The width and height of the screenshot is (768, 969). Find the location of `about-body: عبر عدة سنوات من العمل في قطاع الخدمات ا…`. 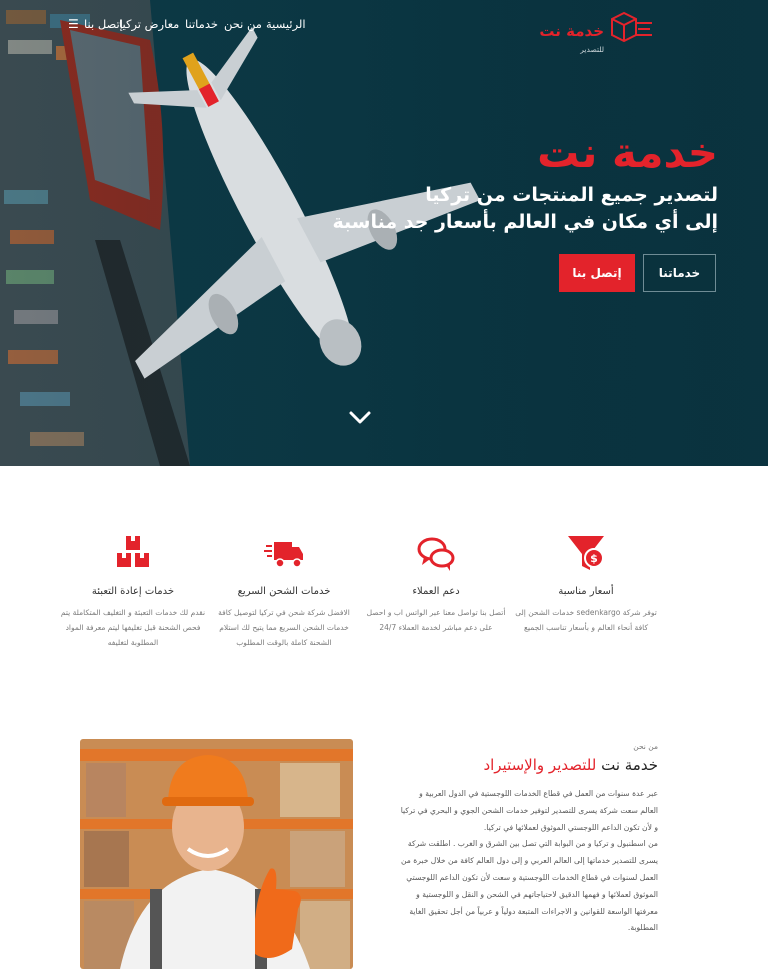

about-body: عبر عدة سنوات من العمل في قطاع الخدمات ا… is located at coordinates (529, 861).